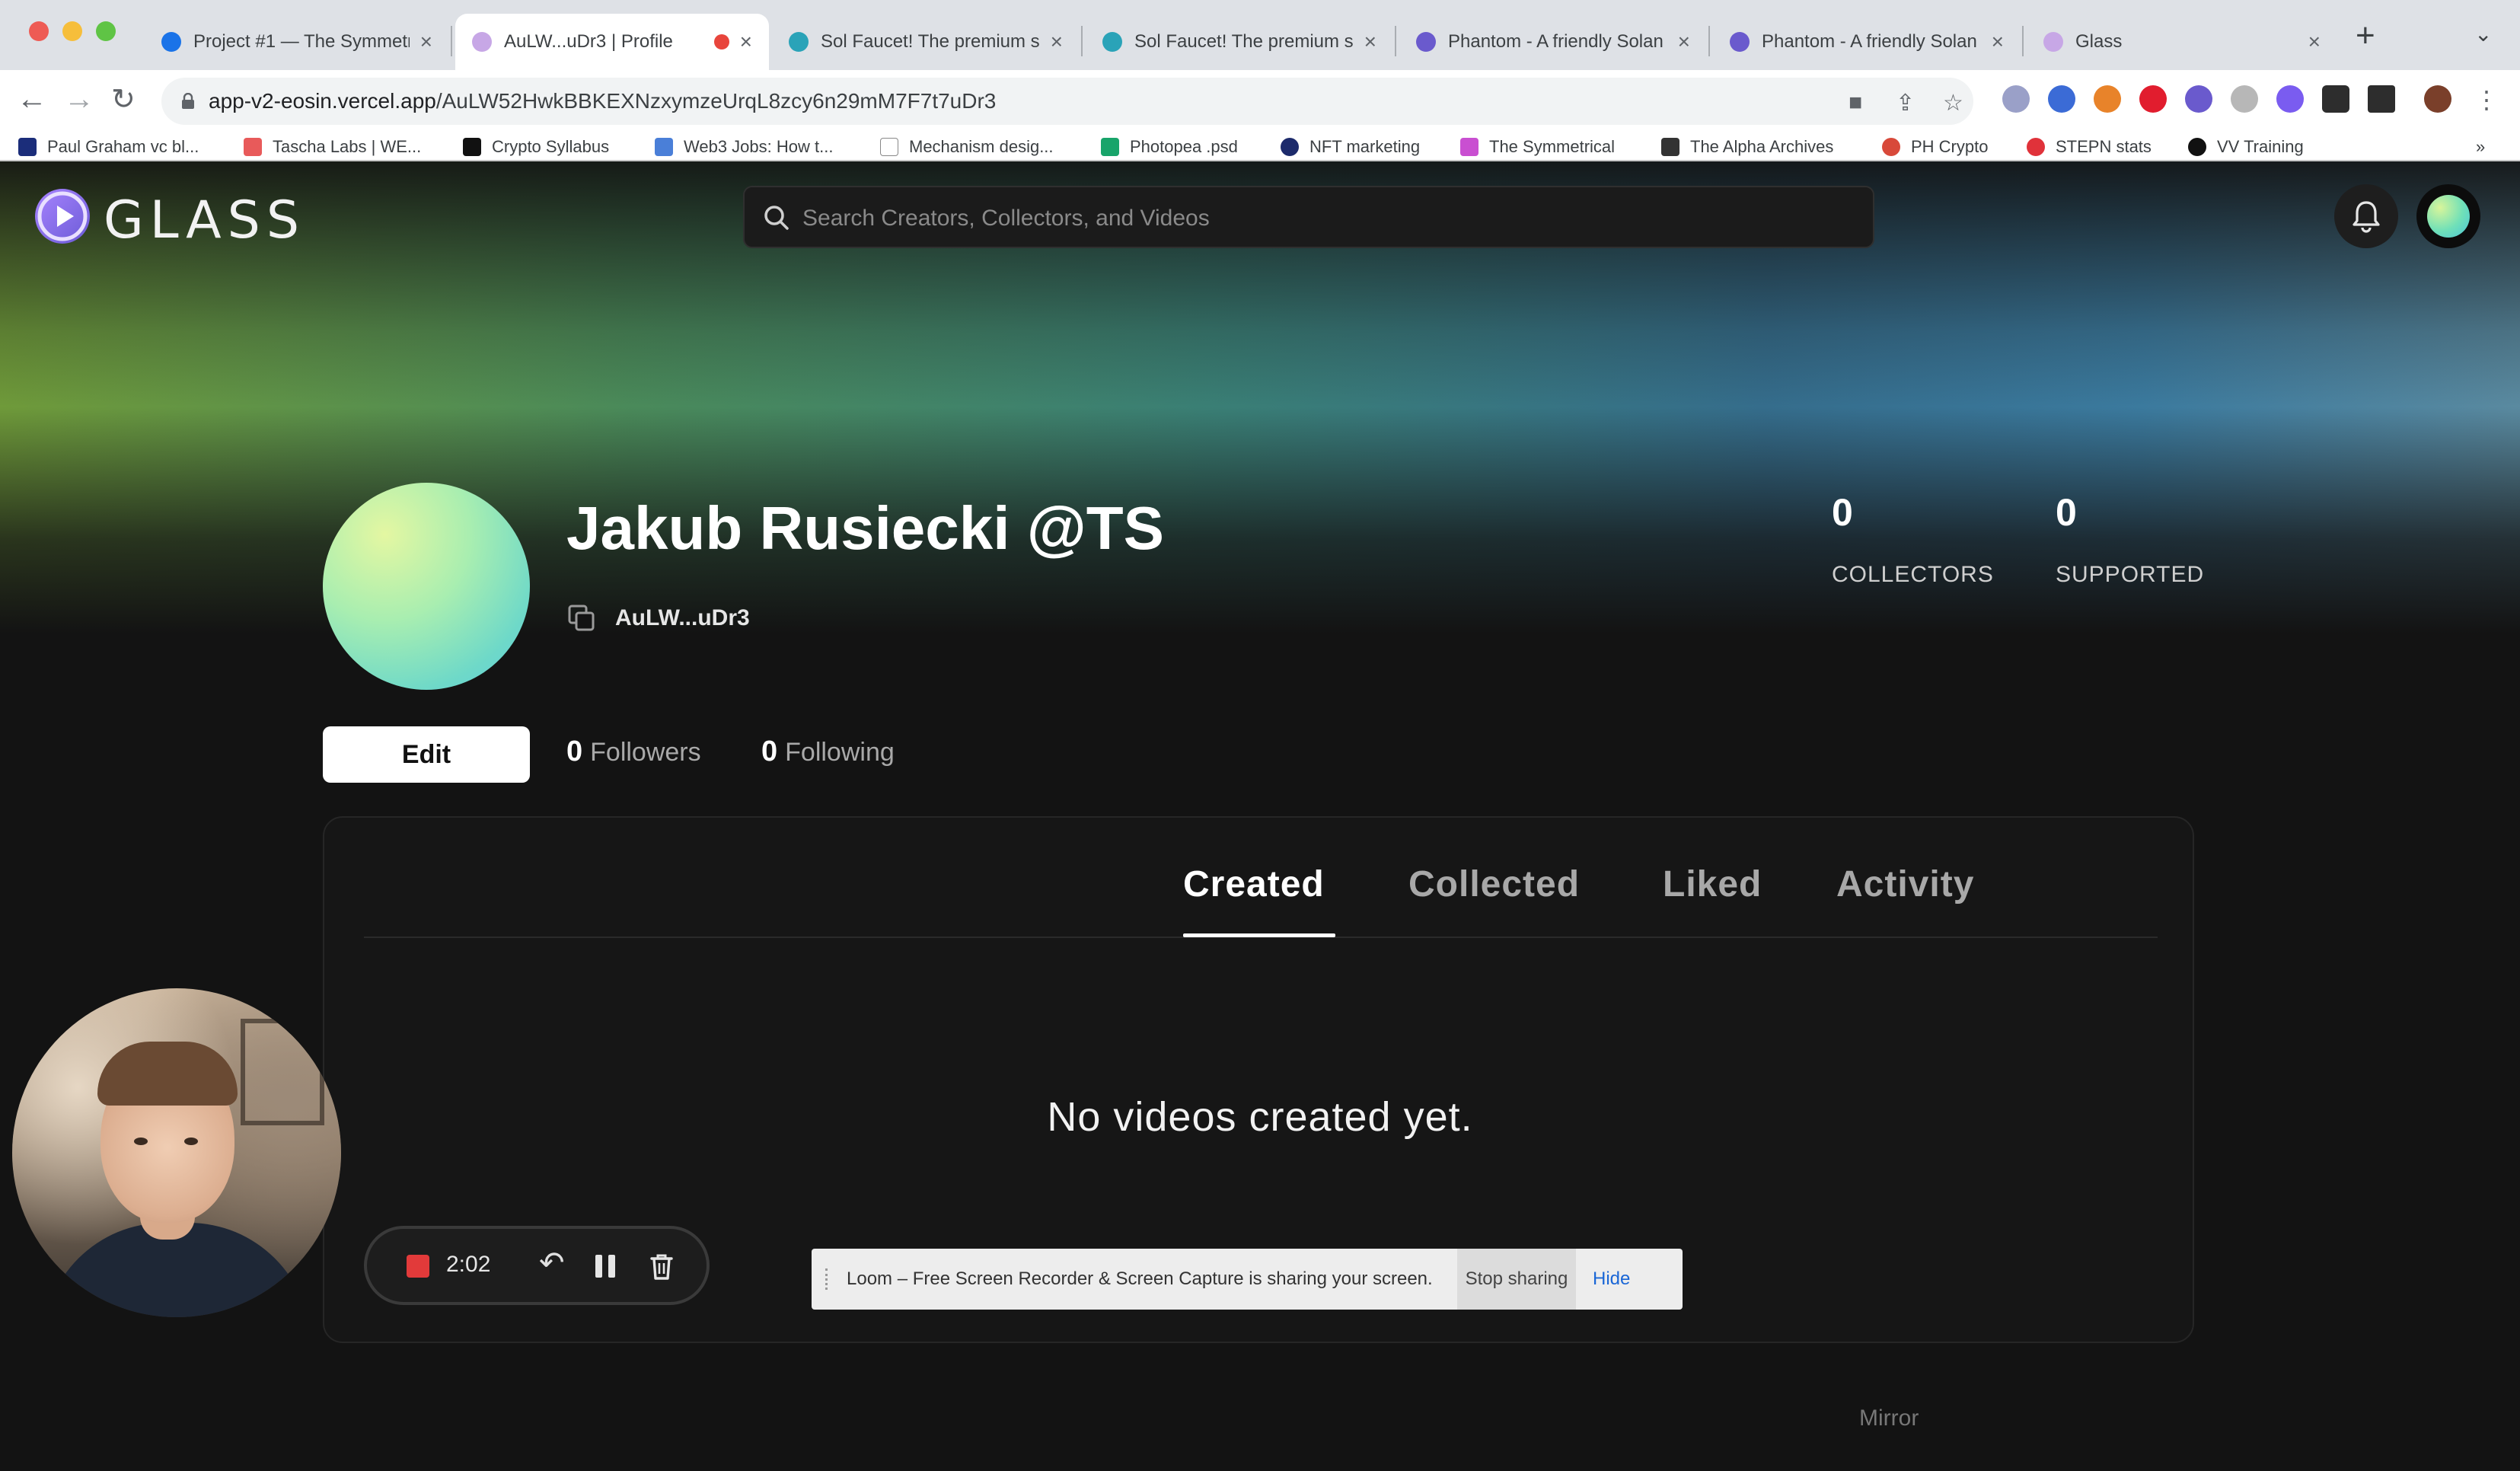 The width and height of the screenshot is (2520, 1471). I want to click on puzzle-extensions-icon, so click(2335, 99).